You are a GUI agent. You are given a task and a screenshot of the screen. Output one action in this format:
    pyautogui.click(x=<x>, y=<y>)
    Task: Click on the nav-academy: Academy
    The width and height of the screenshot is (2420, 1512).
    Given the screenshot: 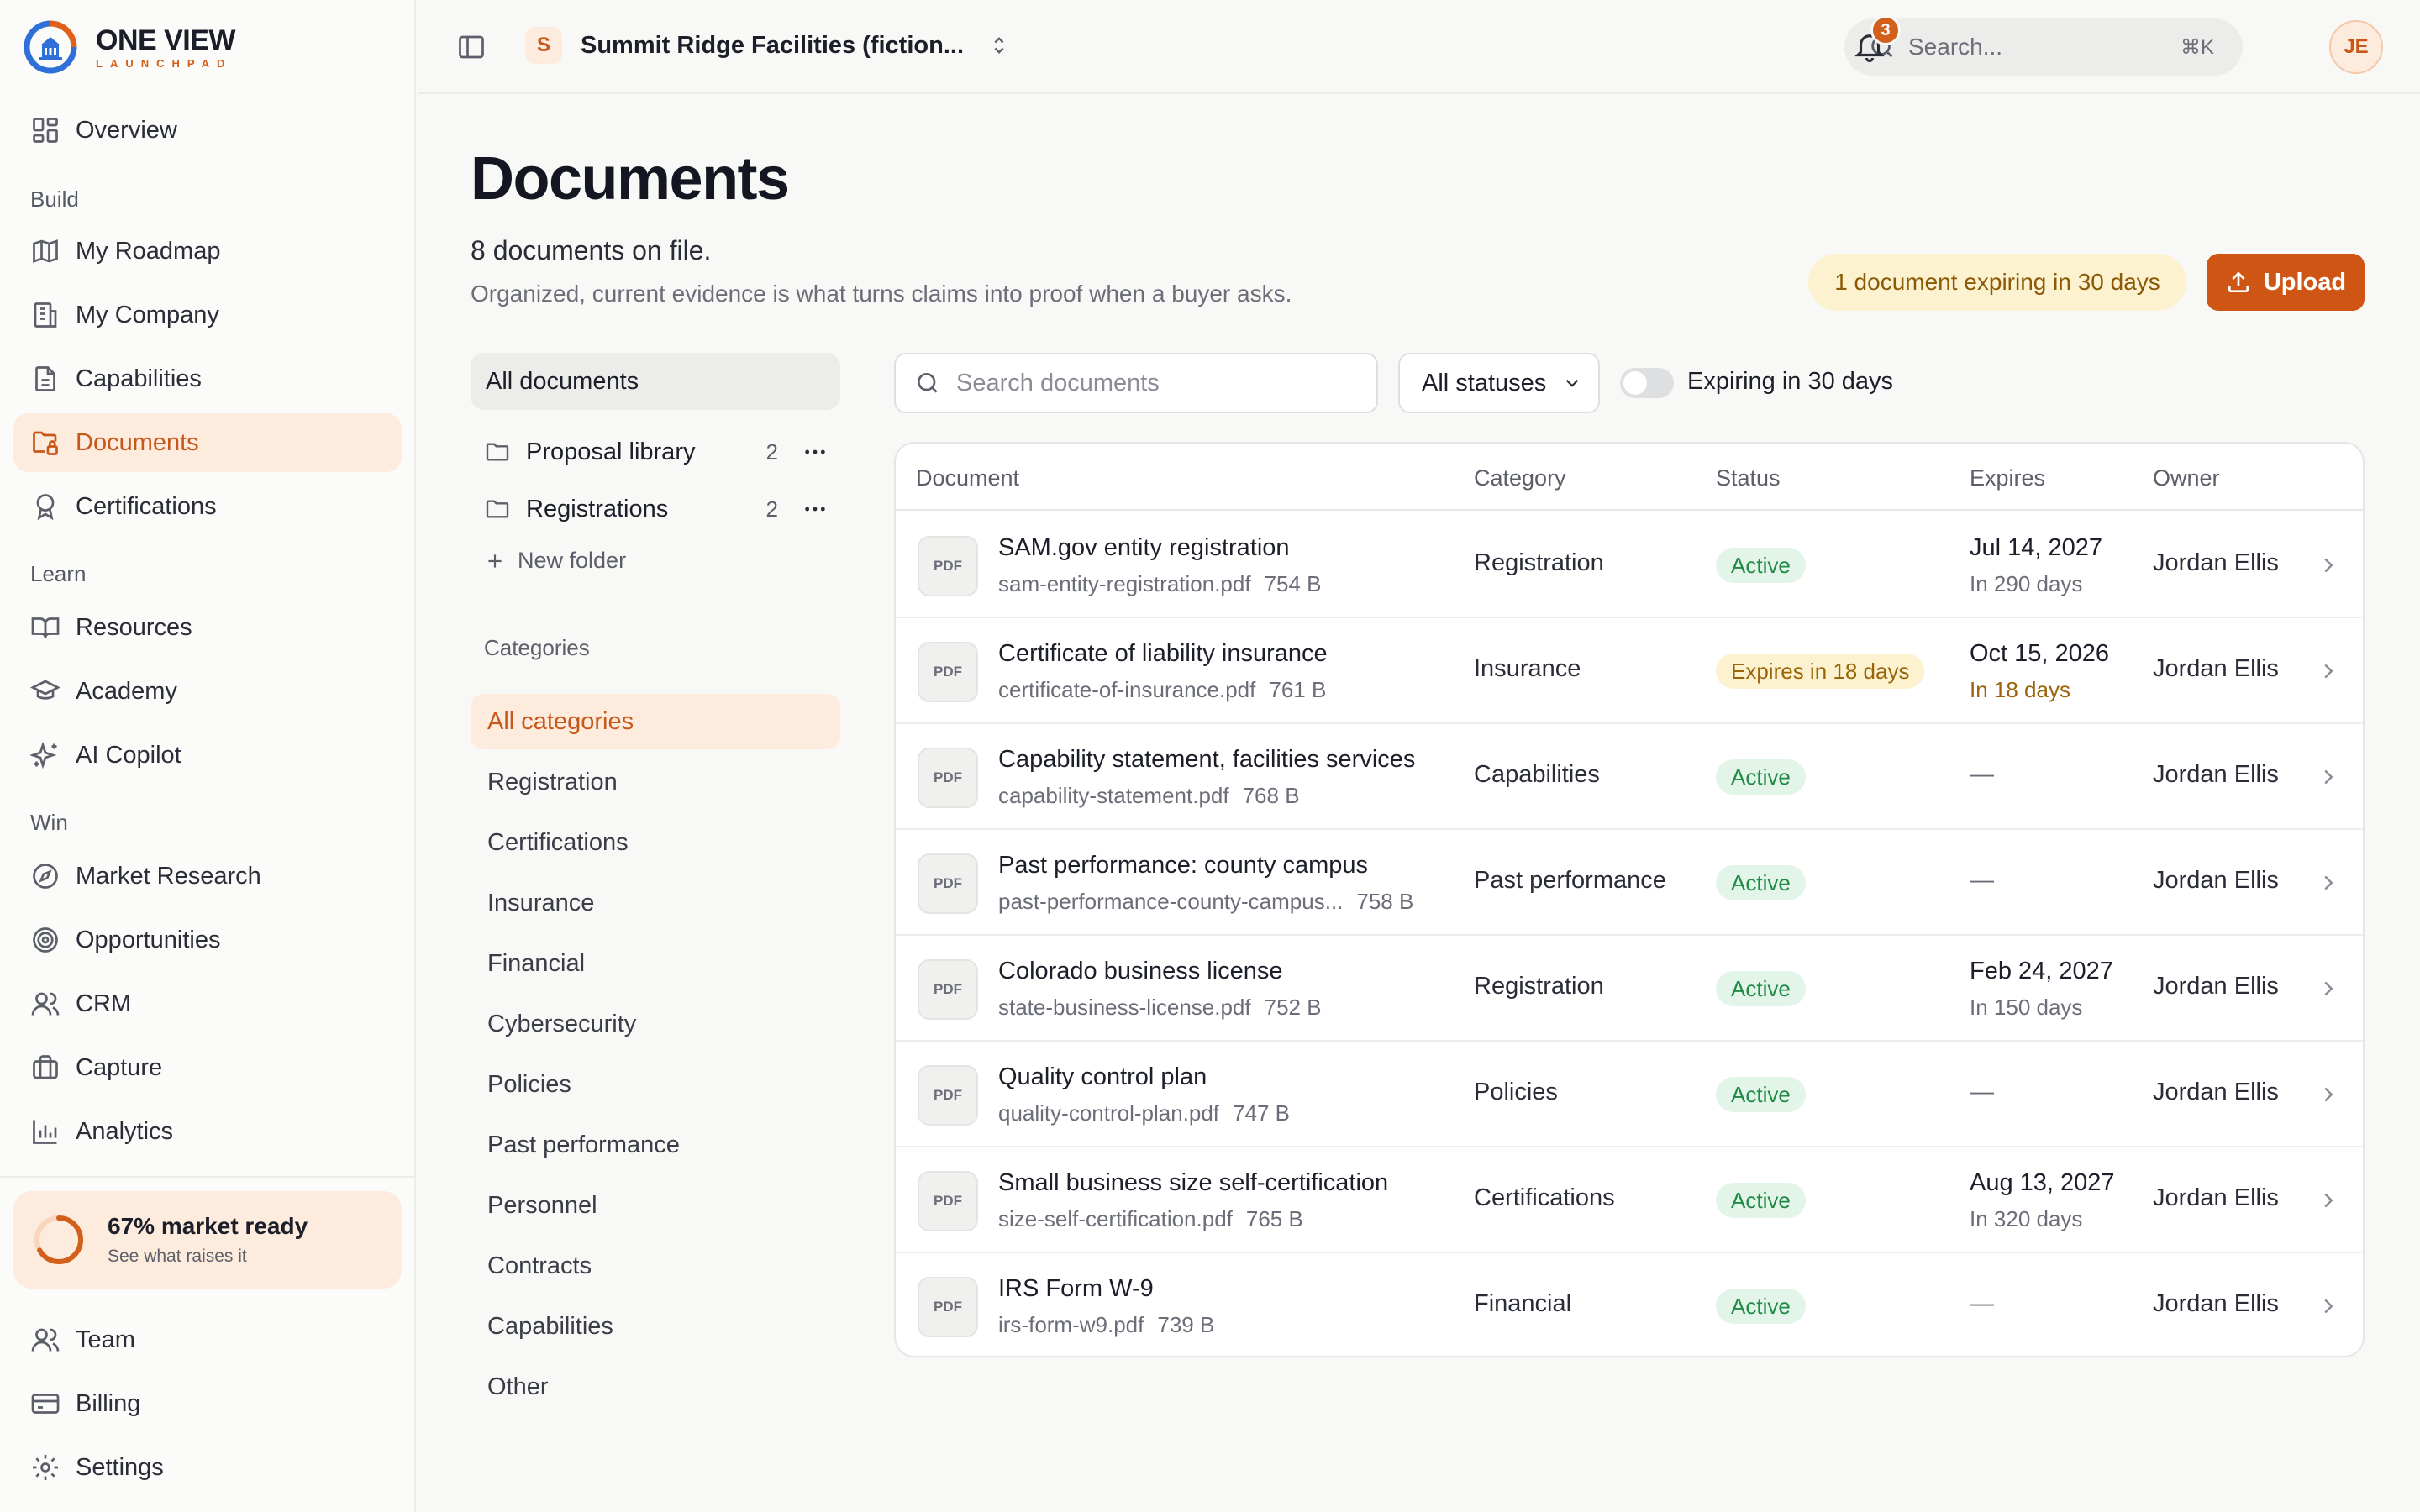 What is the action you would take?
    pyautogui.click(x=207, y=691)
    